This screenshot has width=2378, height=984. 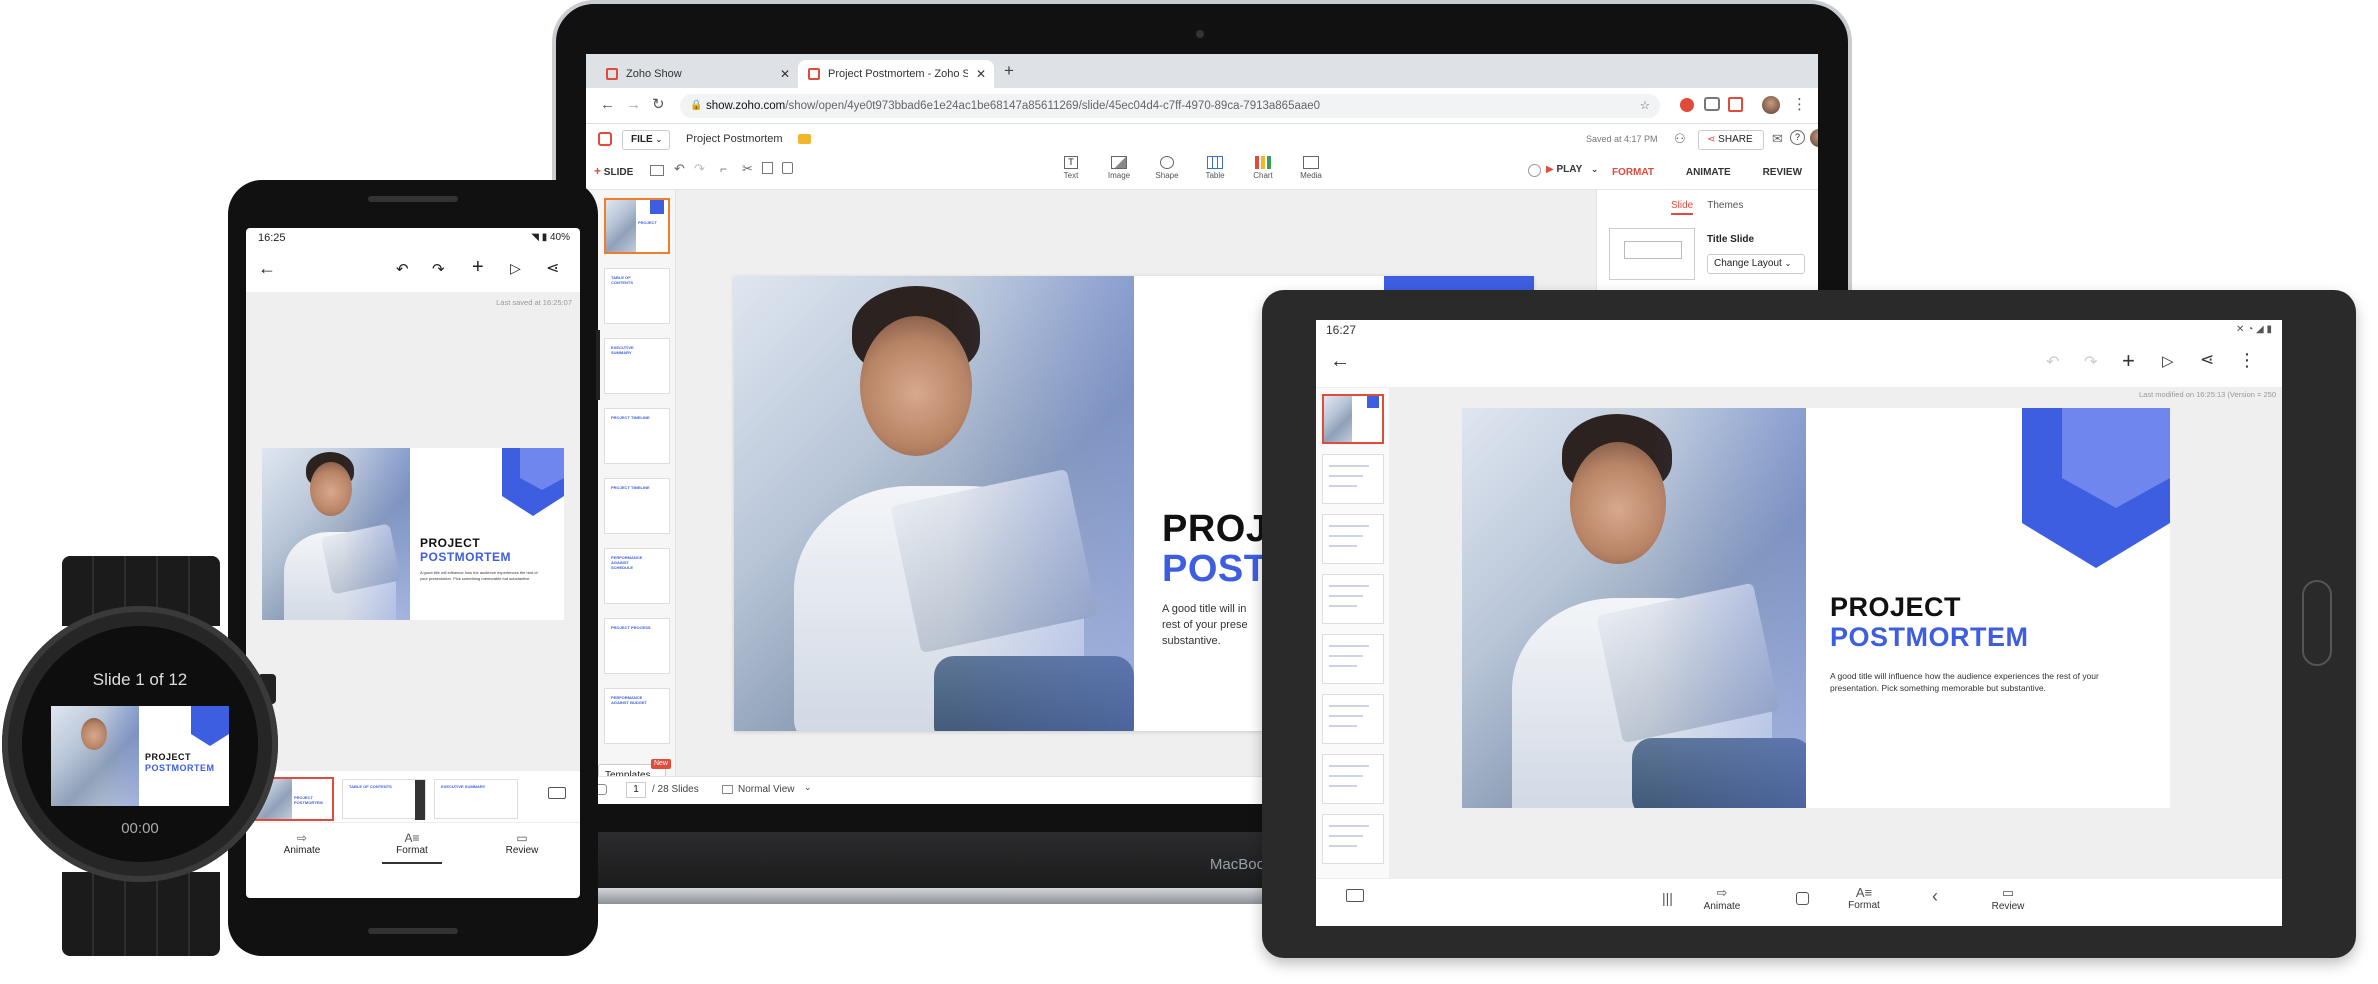 What do you see at coordinates (1311, 168) in the screenshot?
I see `insert-media-tool: Media` at bounding box center [1311, 168].